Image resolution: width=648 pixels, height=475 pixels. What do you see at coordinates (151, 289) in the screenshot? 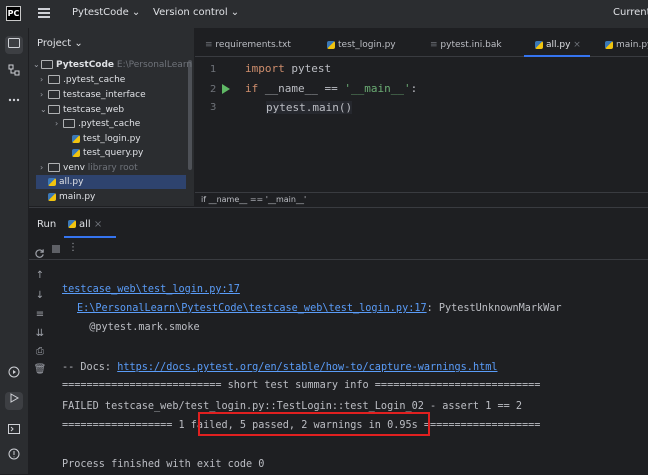
I see `console-line: testcase_web\test_login.py:17` at bounding box center [151, 289].